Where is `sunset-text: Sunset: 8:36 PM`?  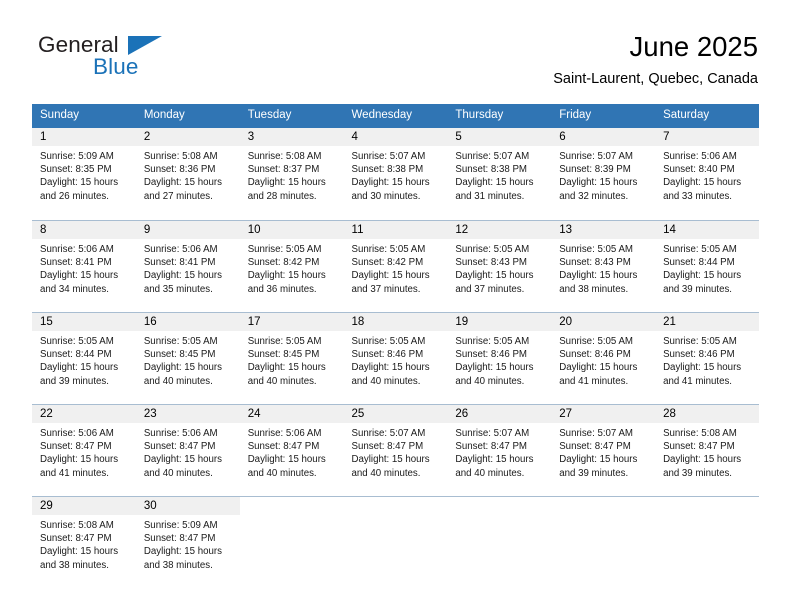
sunset-text: Sunset: 8:36 PM is located at coordinates (179, 170).